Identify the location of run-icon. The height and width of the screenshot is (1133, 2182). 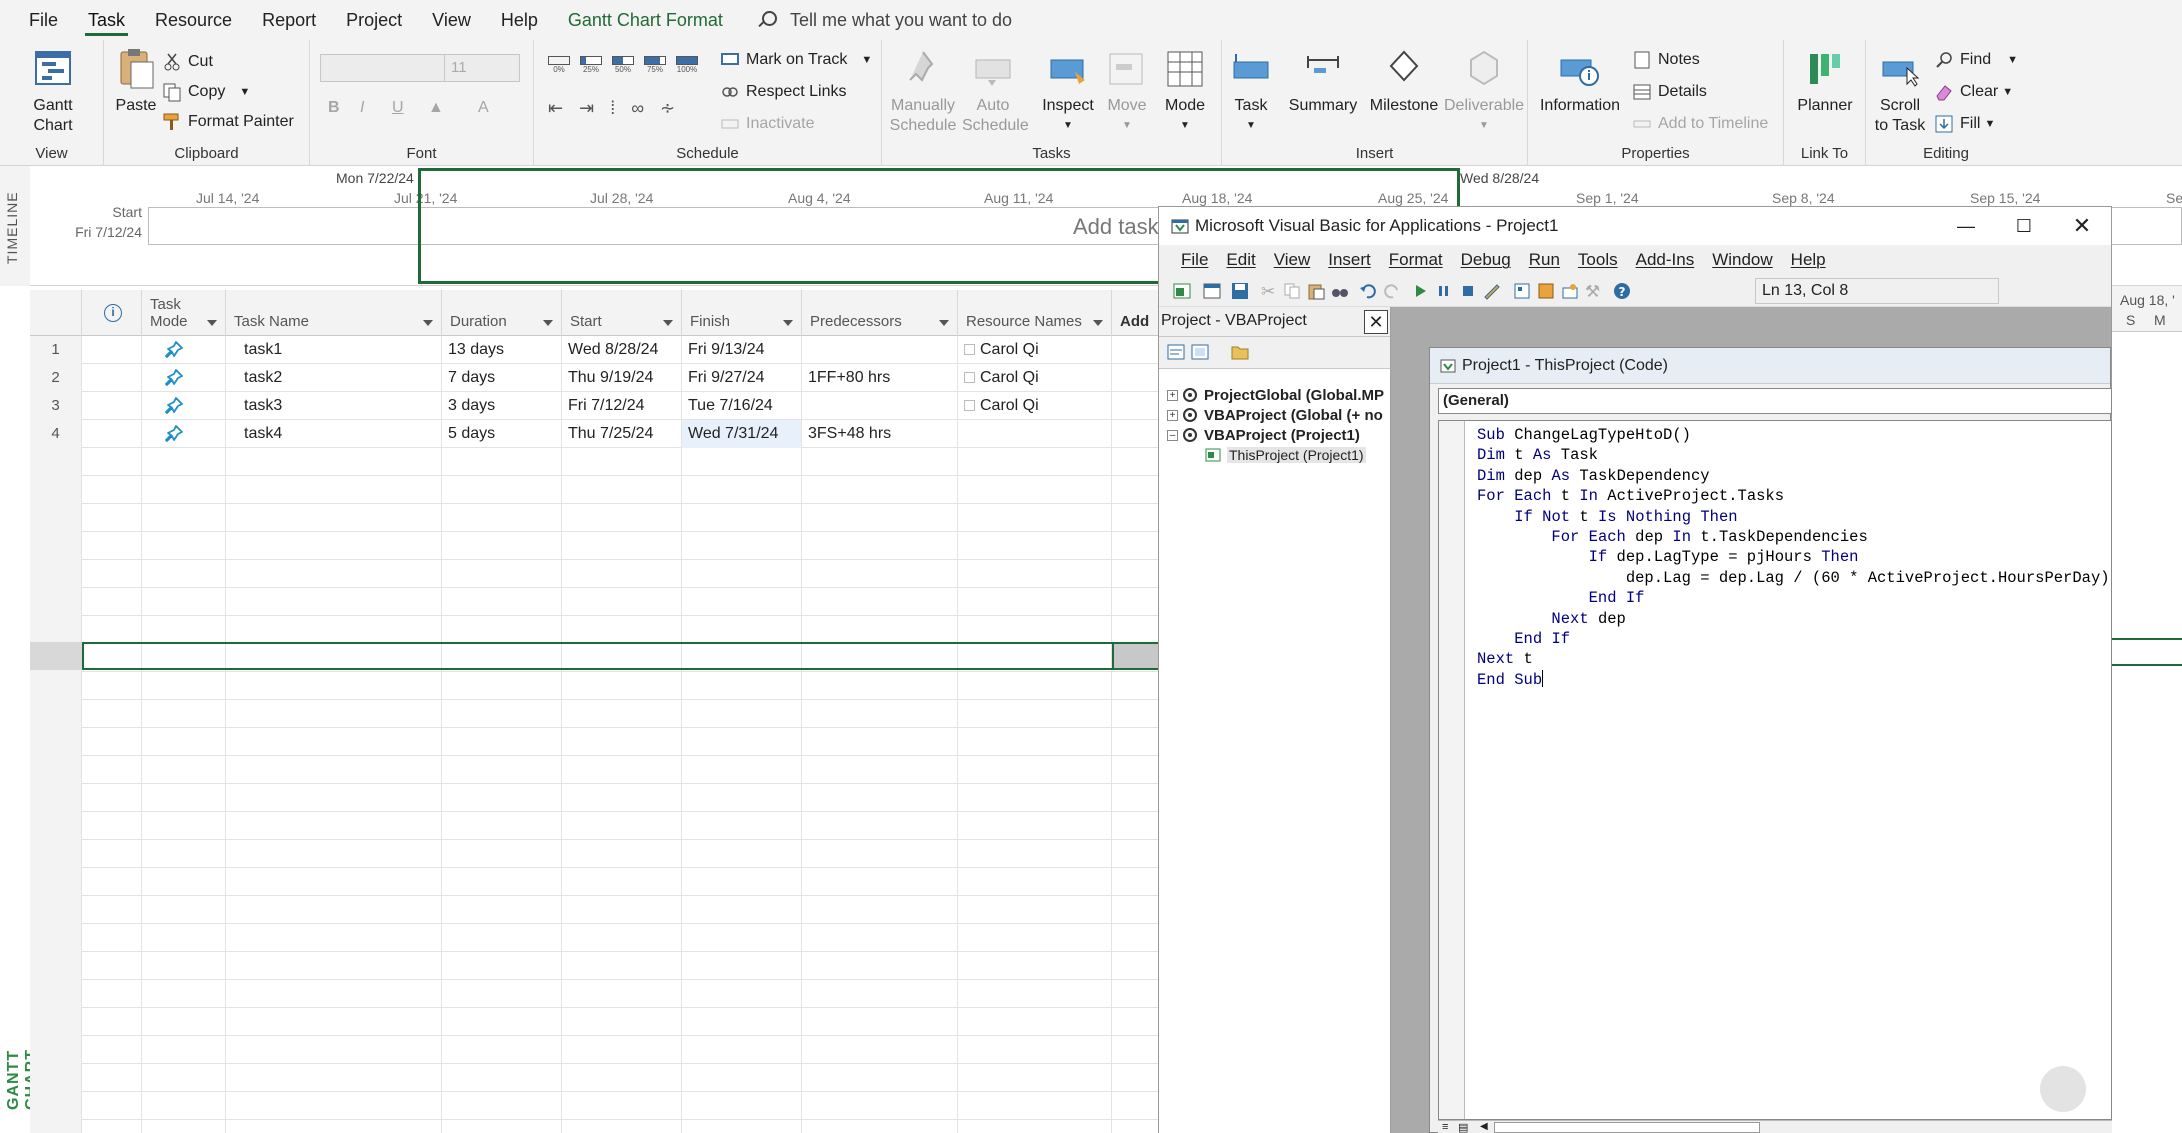
(1420, 291).